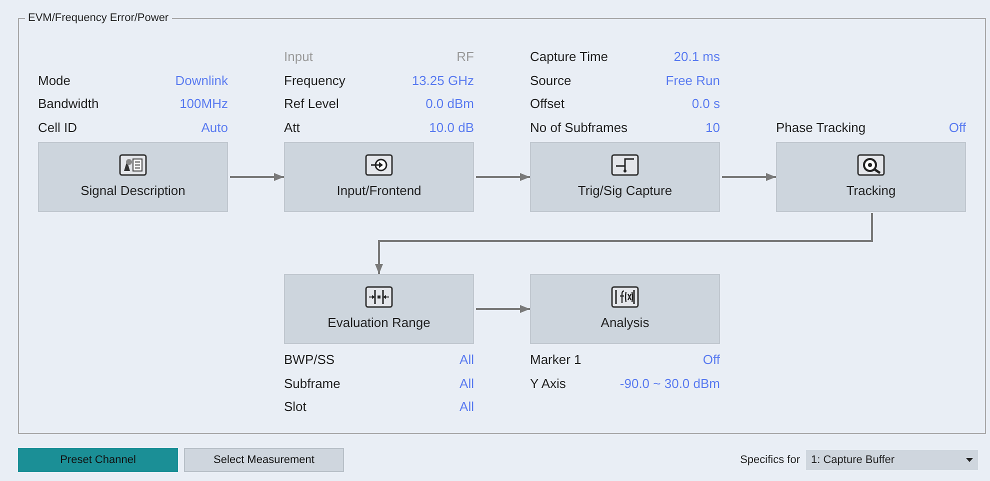  What do you see at coordinates (548, 383) in the screenshot?
I see `parameter-label: Y Axis` at bounding box center [548, 383].